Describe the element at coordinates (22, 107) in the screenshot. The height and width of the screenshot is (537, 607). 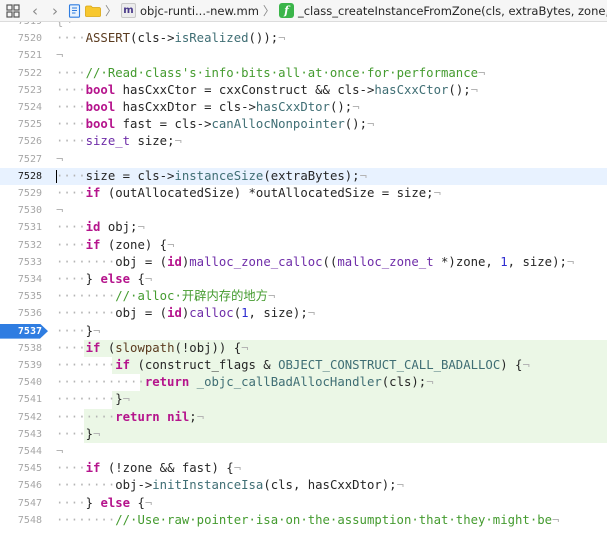
I see `line-number: 7524` at that location.